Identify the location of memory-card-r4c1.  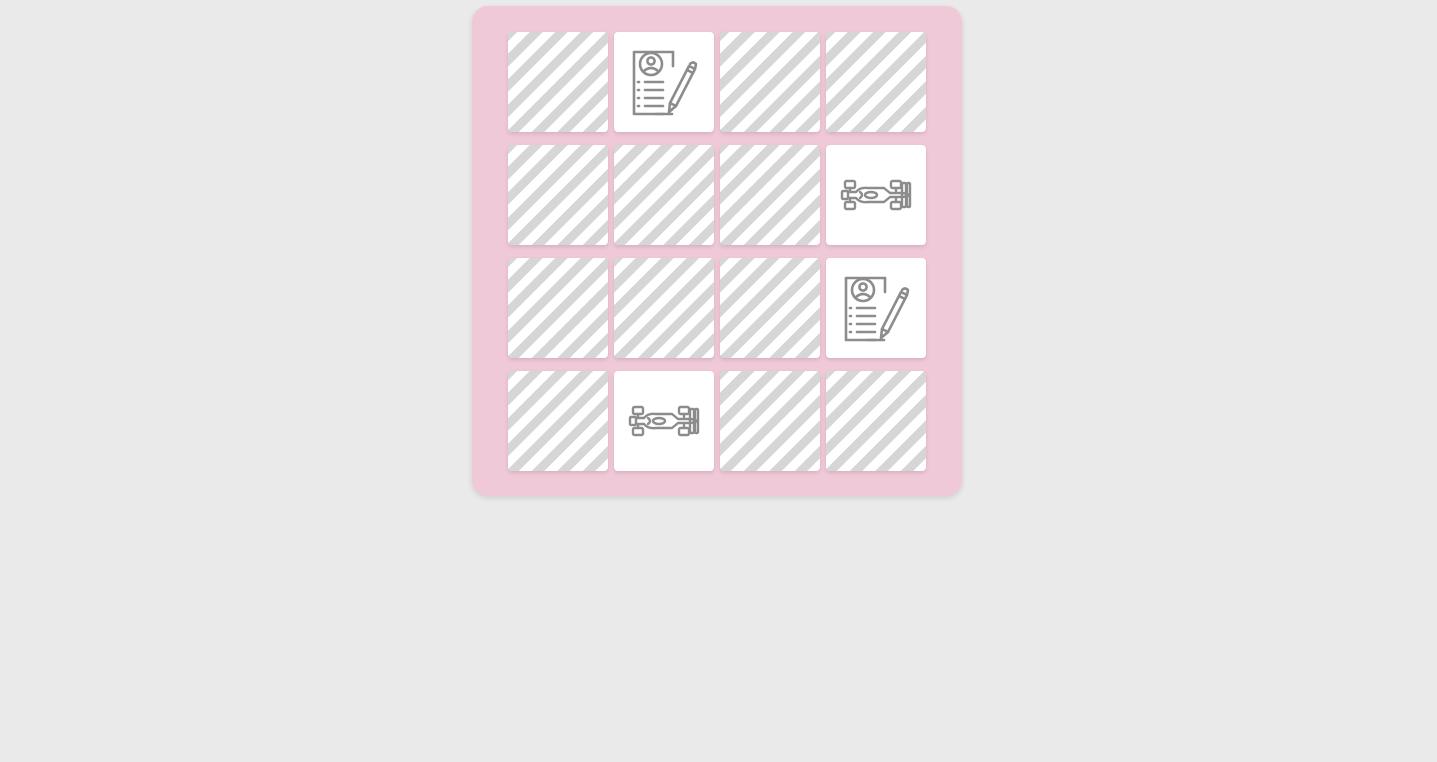
(558, 421).